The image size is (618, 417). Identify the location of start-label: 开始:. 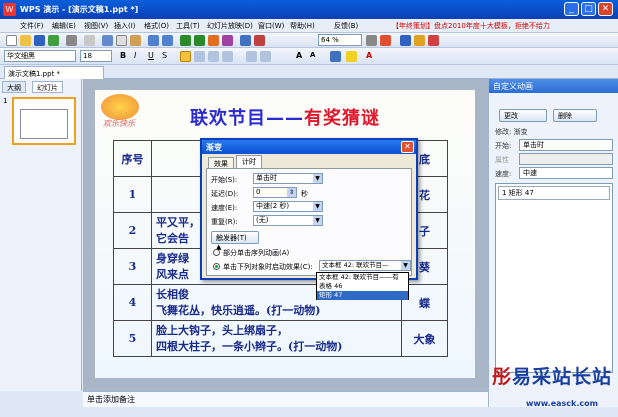
(503, 146).